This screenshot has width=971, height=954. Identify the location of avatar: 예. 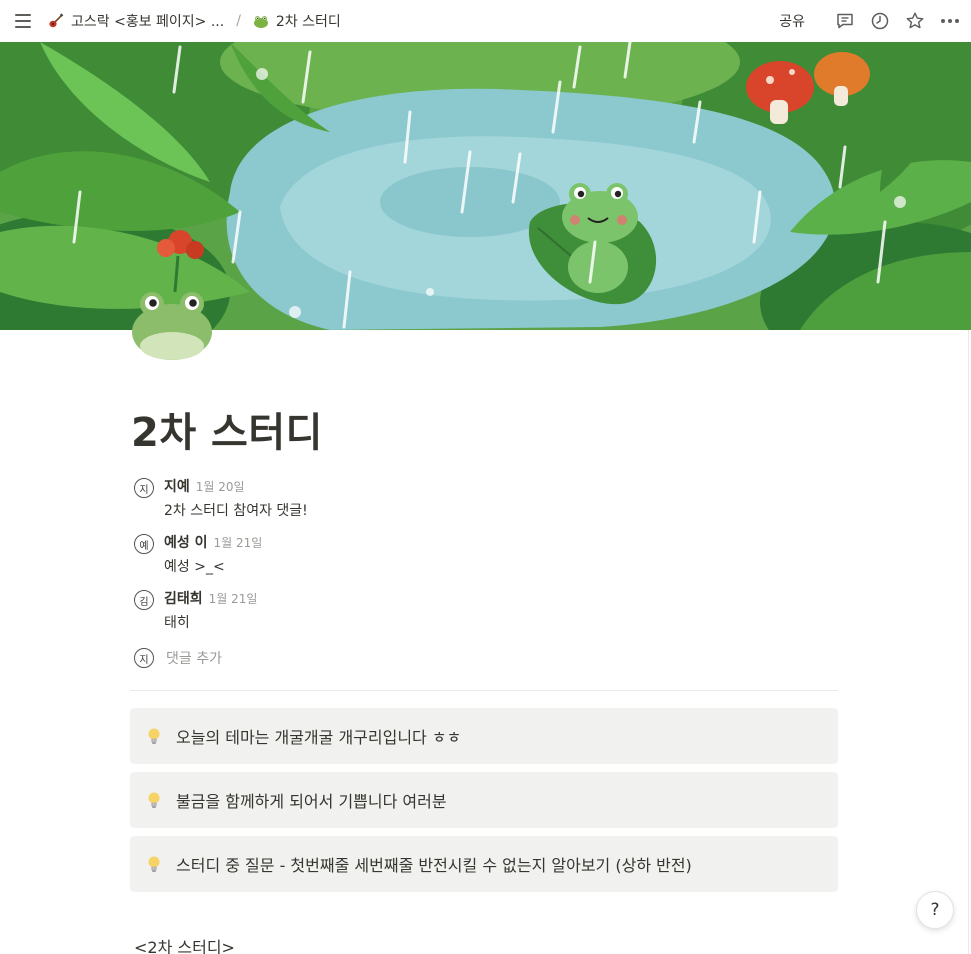
(144, 544).